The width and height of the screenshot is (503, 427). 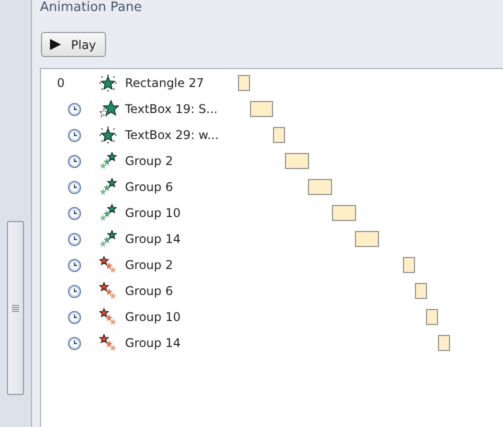 What do you see at coordinates (16, 213) in the screenshot?
I see `scrollbar` at bounding box center [16, 213].